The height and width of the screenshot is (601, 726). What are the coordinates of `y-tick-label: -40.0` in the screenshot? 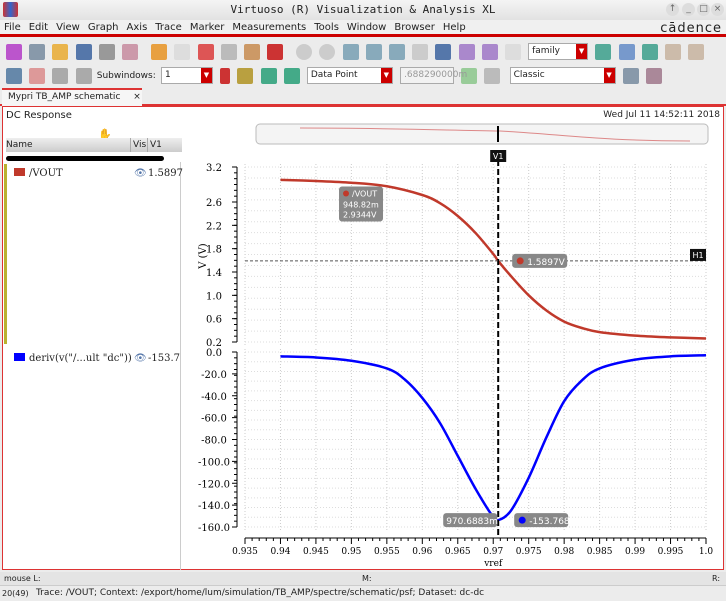 It's located at (214, 397).